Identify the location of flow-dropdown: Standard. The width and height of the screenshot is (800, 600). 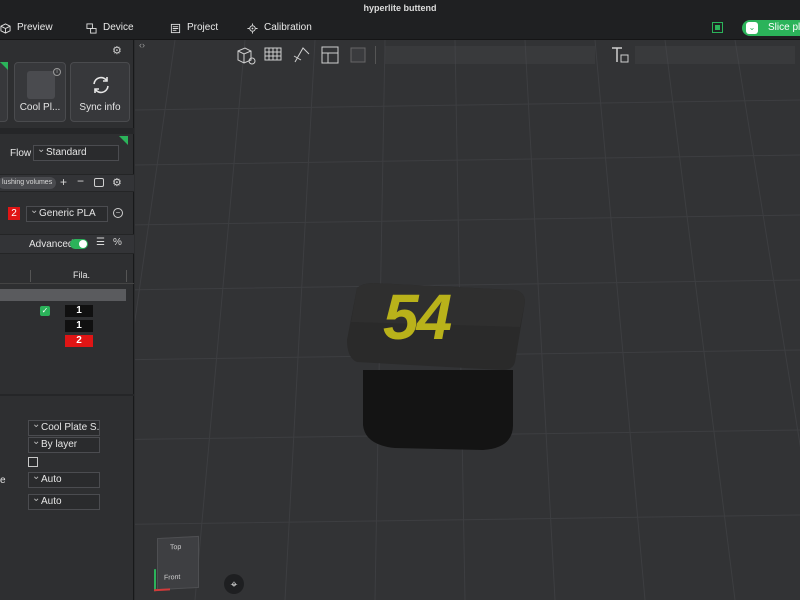
(76, 153).